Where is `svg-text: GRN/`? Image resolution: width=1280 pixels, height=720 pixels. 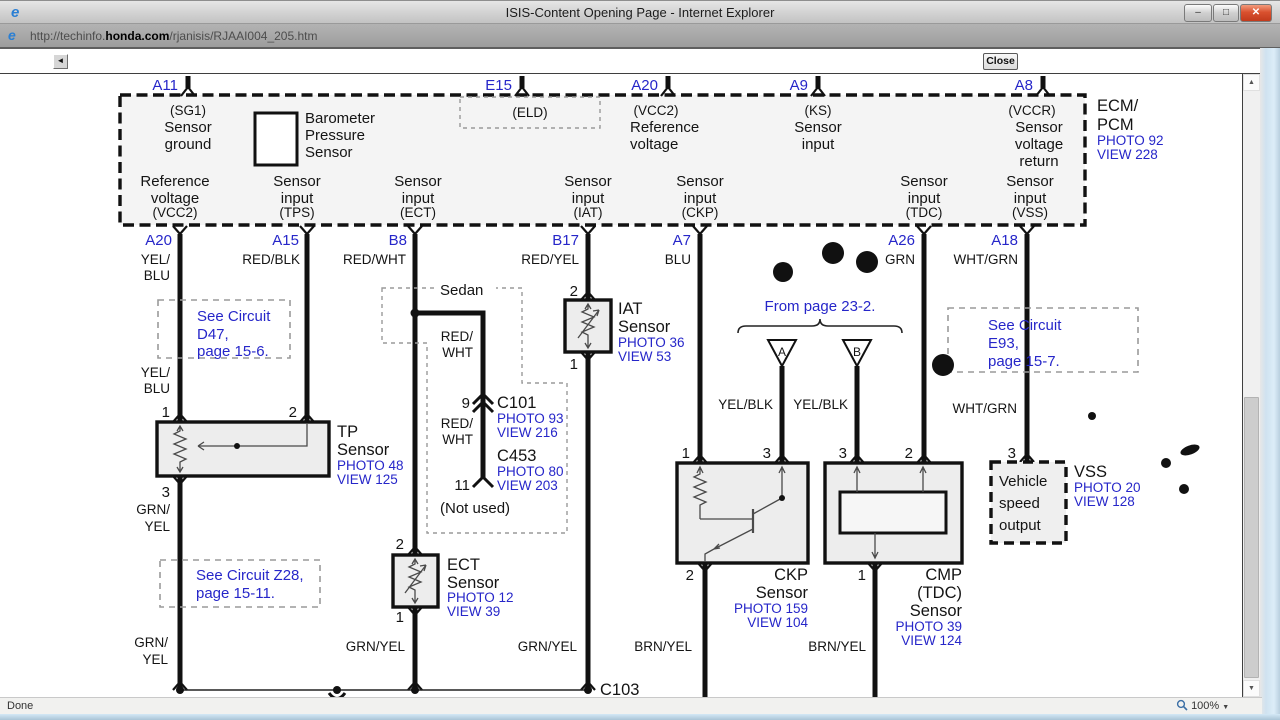 svg-text: GRN/ is located at coordinates (151, 642).